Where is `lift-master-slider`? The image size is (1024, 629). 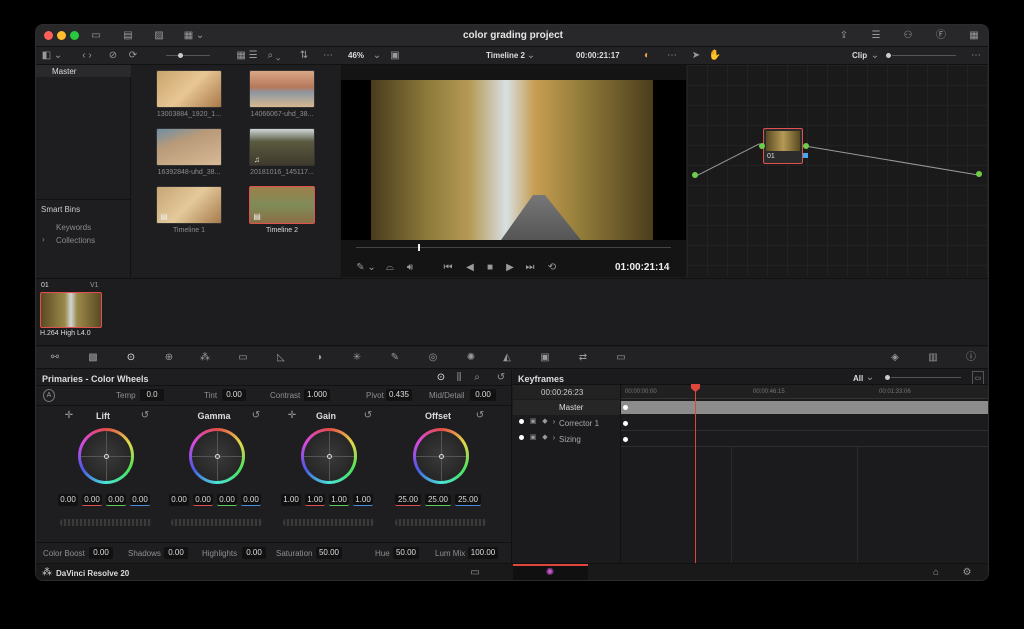 lift-master-slider is located at coordinates (106, 522).